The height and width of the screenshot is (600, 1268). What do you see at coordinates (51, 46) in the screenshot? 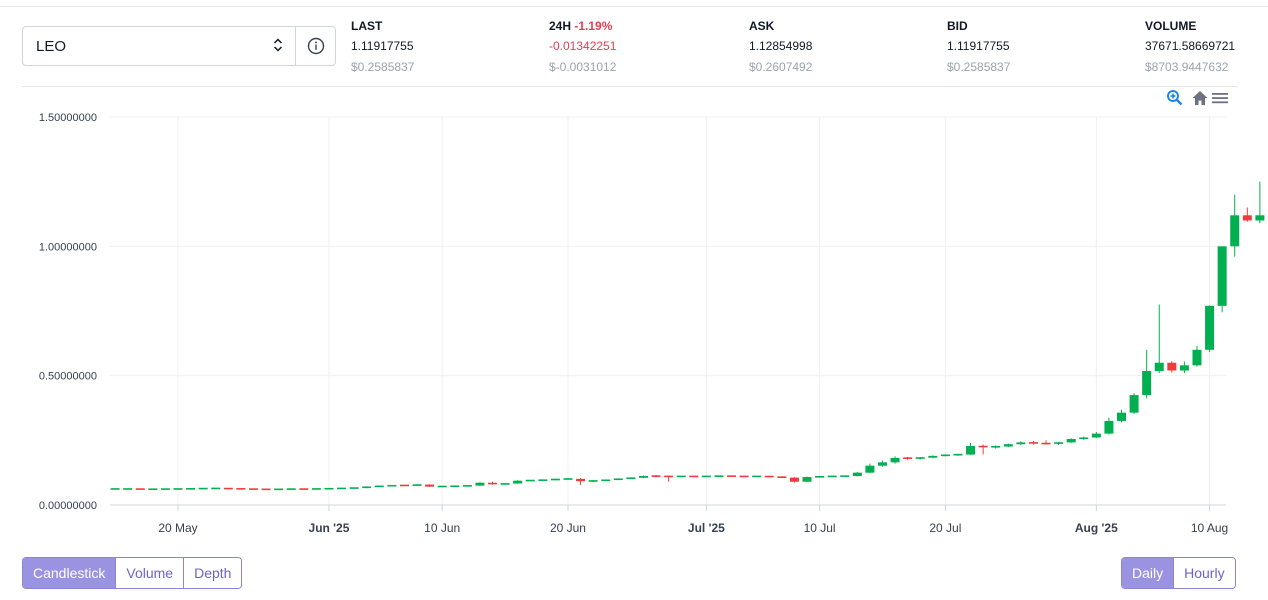
I see `pair-select-label: LEO` at bounding box center [51, 46].